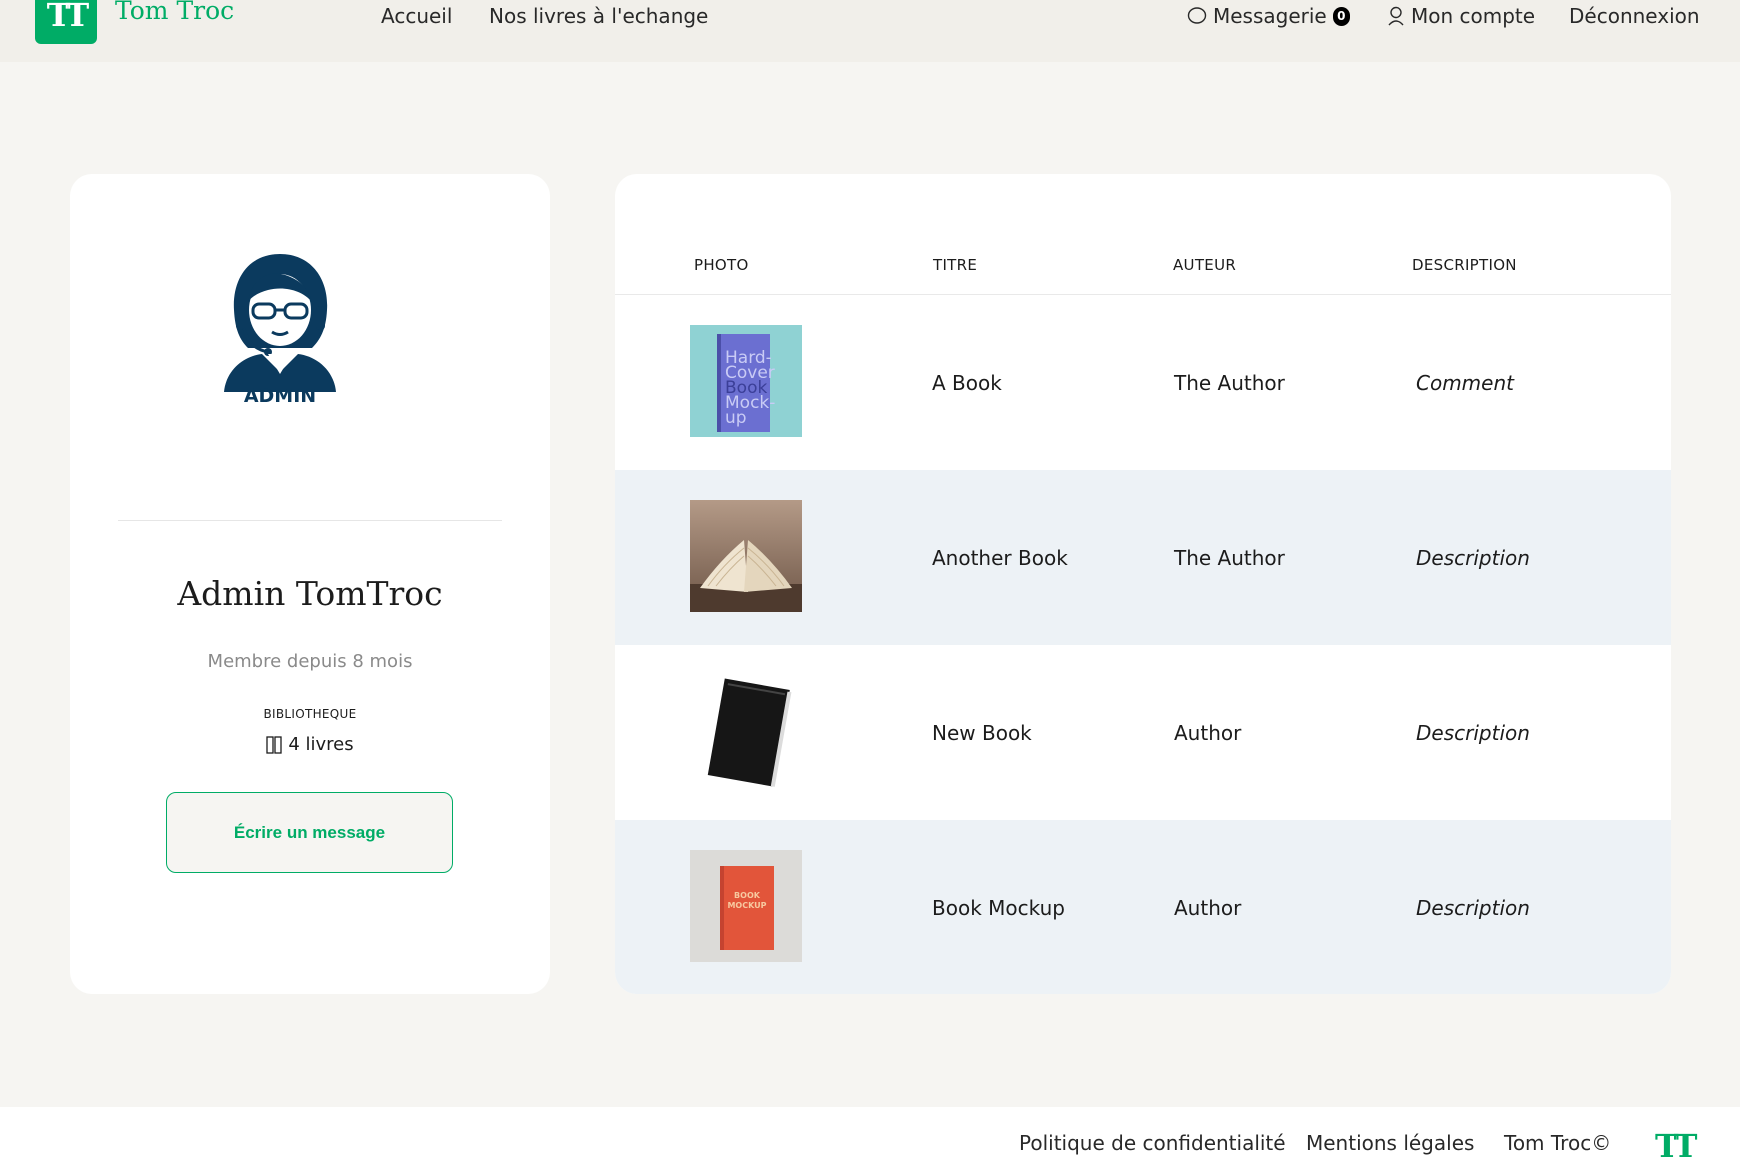 This screenshot has width=1740, height=1160. I want to click on book-title: Book Mockup, so click(998, 908).